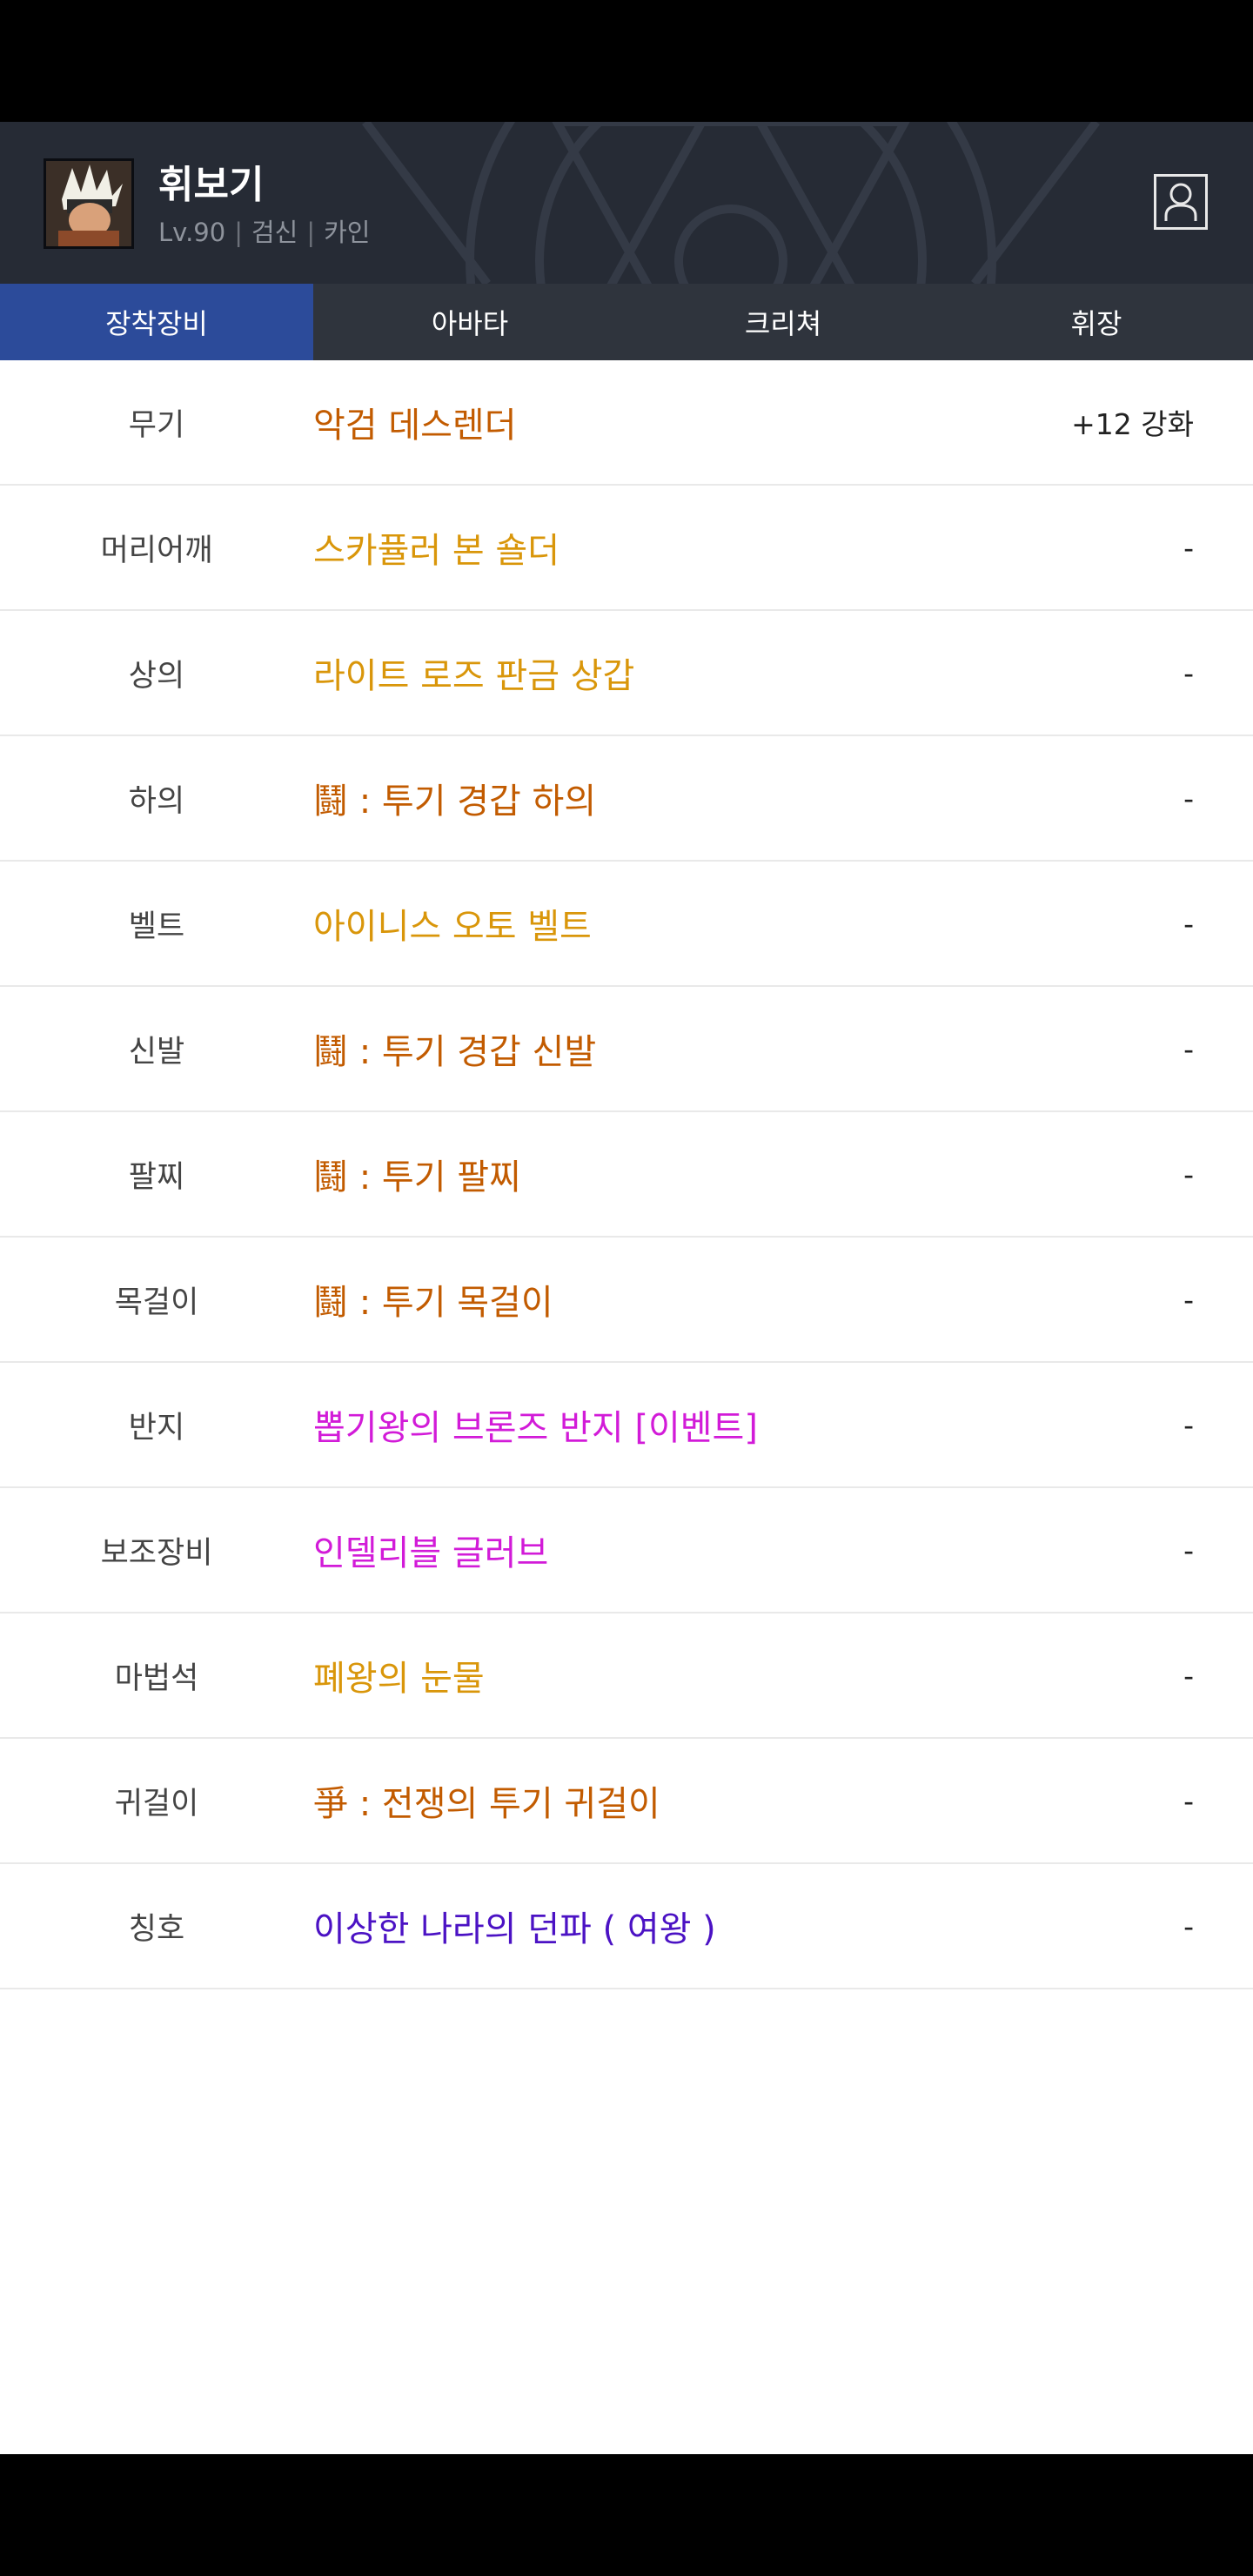 This screenshot has width=1253, height=2576. What do you see at coordinates (626, 1550) in the screenshot?
I see `equipment-row: 보조장비 인델리블 글러브 -` at bounding box center [626, 1550].